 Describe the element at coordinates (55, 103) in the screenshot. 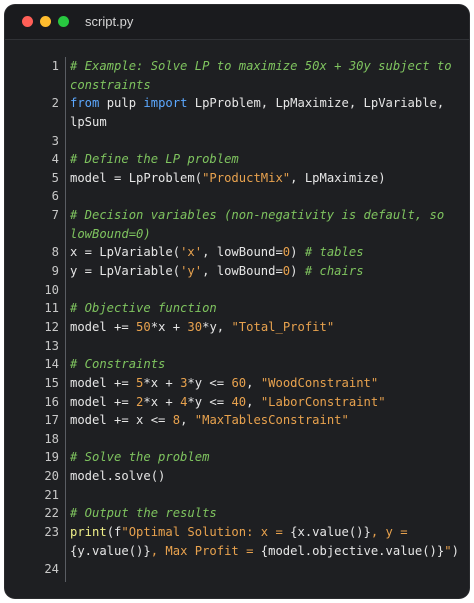

I see `line-number: 2` at that location.